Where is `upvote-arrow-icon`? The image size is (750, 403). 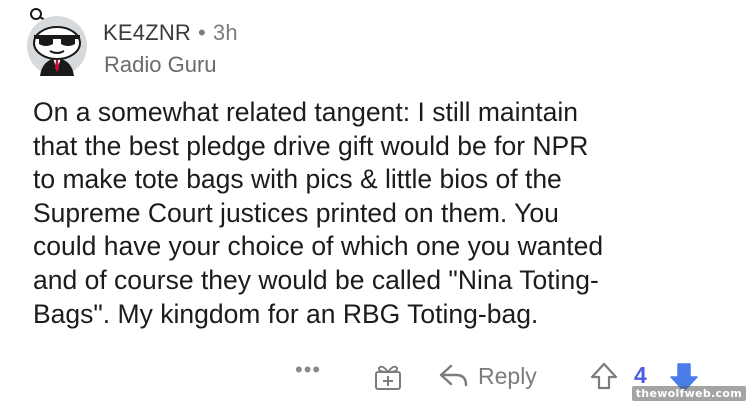 upvote-arrow-icon is located at coordinates (604, 376).